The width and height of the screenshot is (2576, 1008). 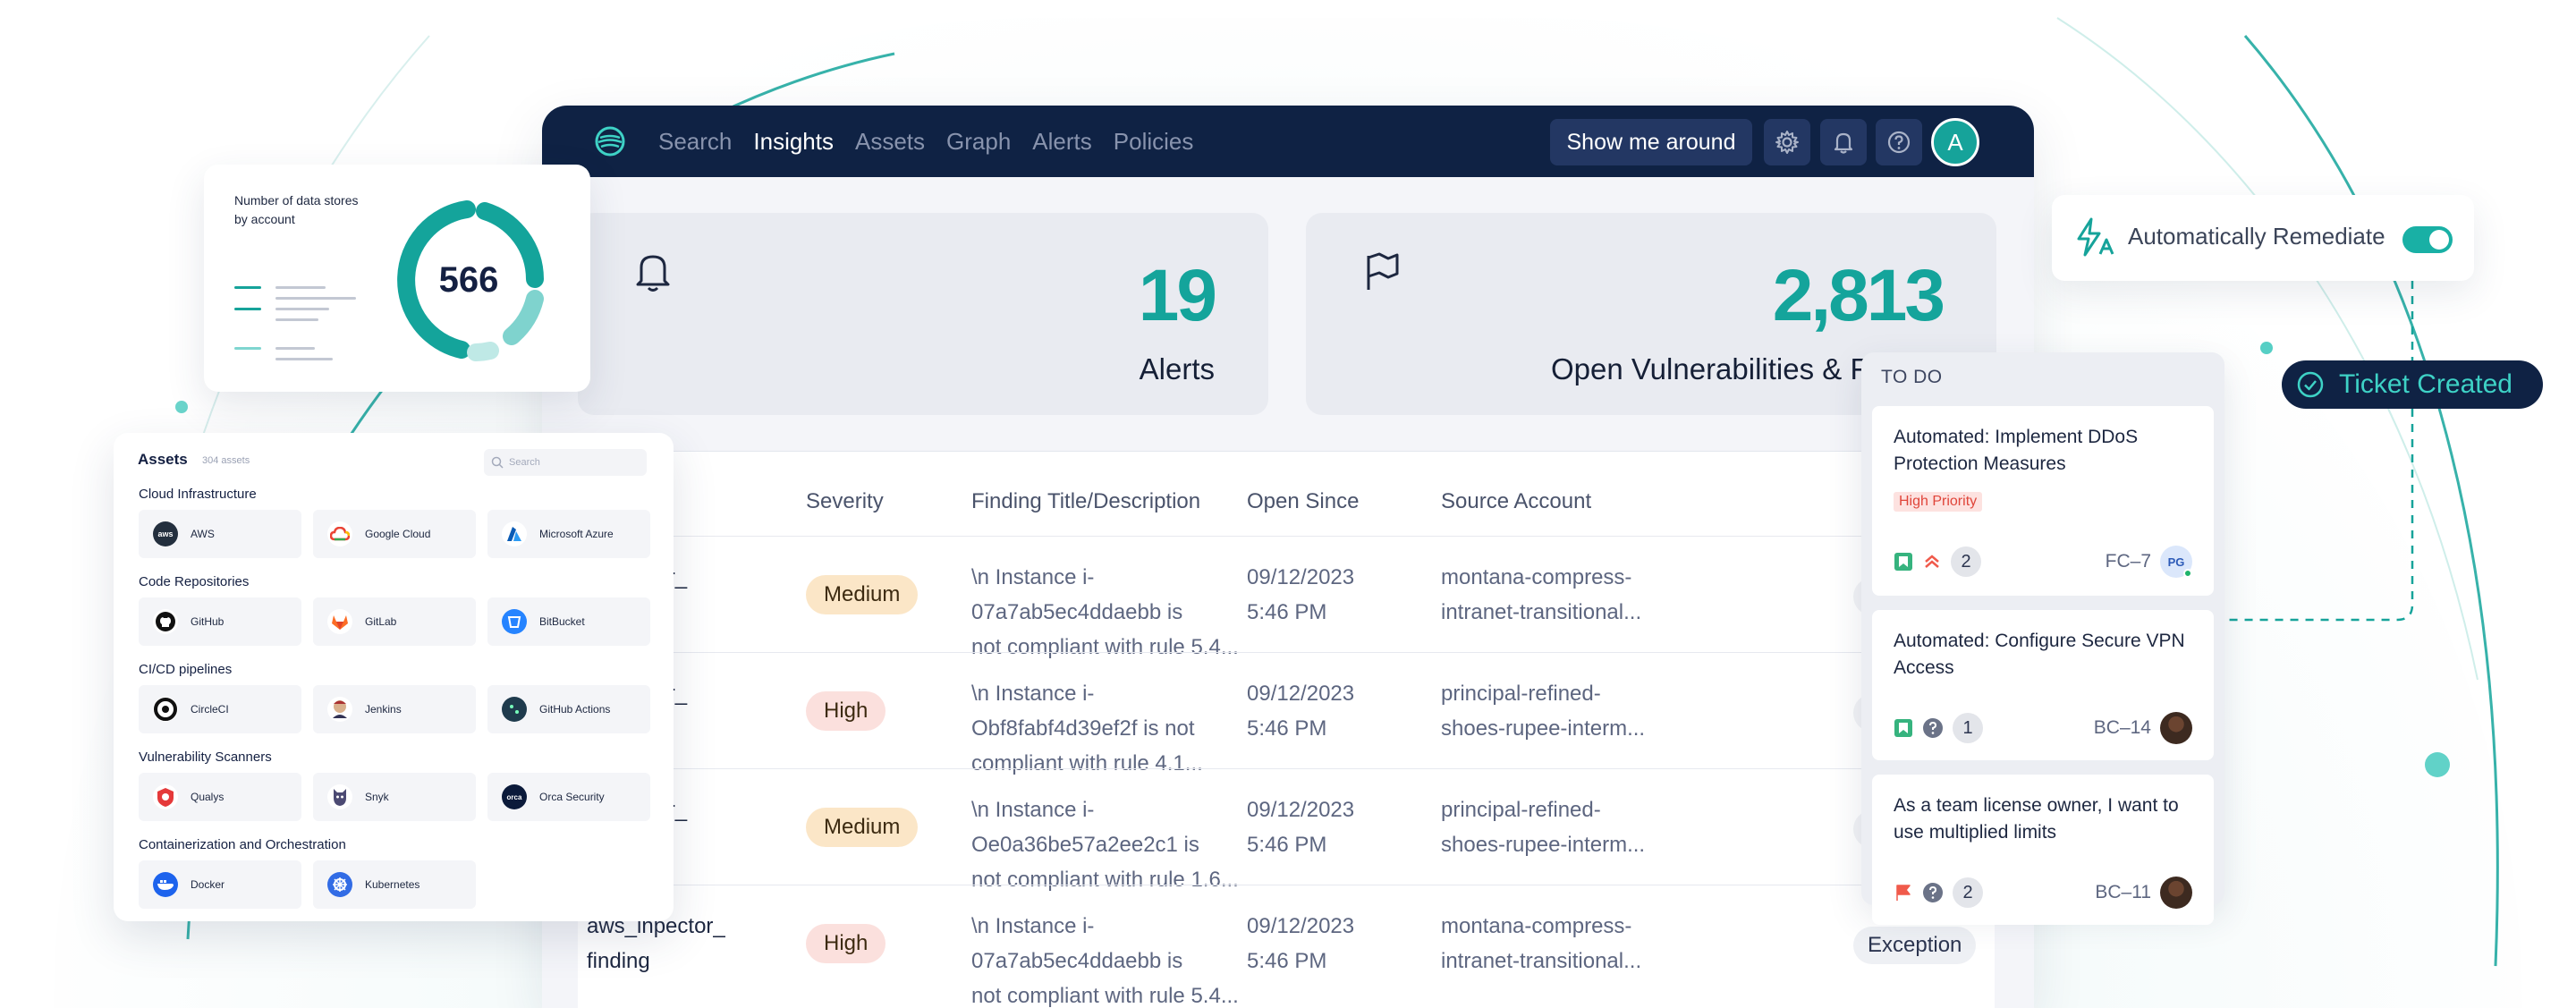 I want to click on show-me-around-button: Show me around, so click(x=1651, y=142).